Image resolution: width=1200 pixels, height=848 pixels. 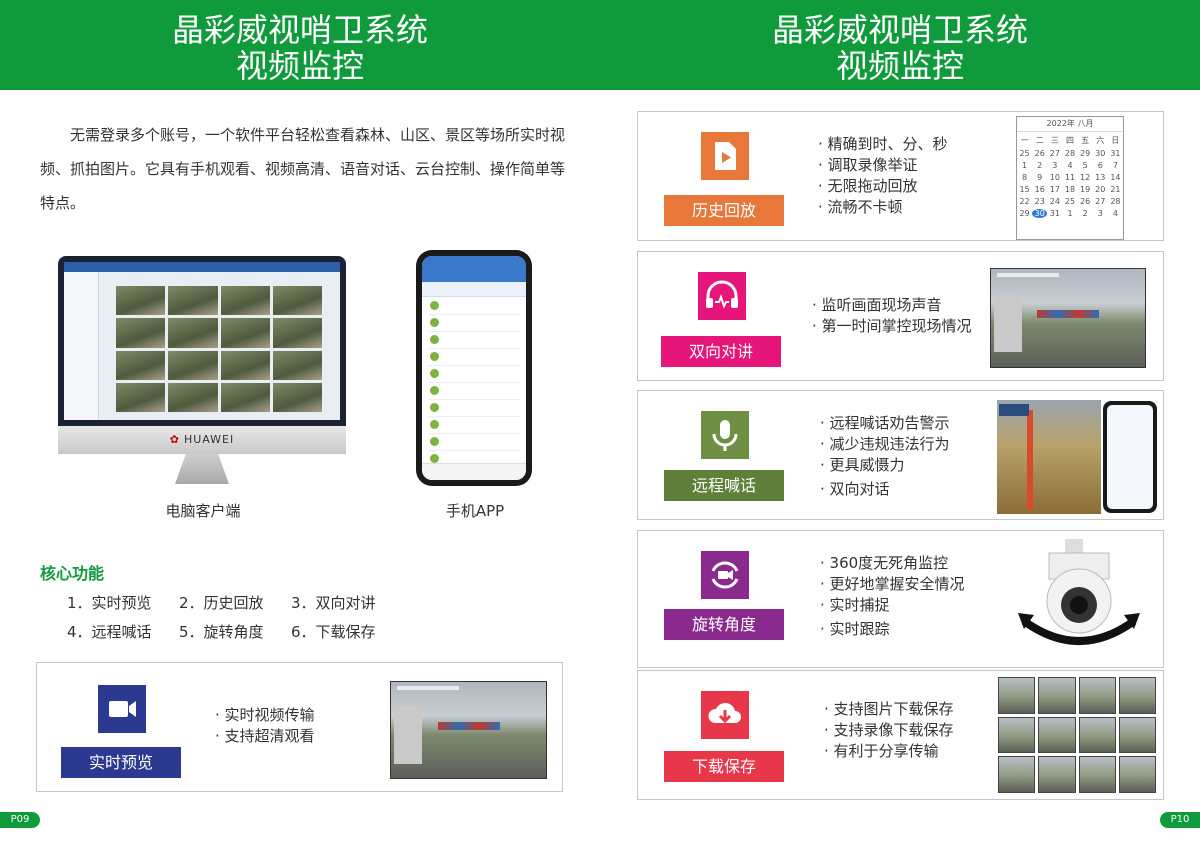 I want to click on video-camera-icon, so click(x=122, y=709).